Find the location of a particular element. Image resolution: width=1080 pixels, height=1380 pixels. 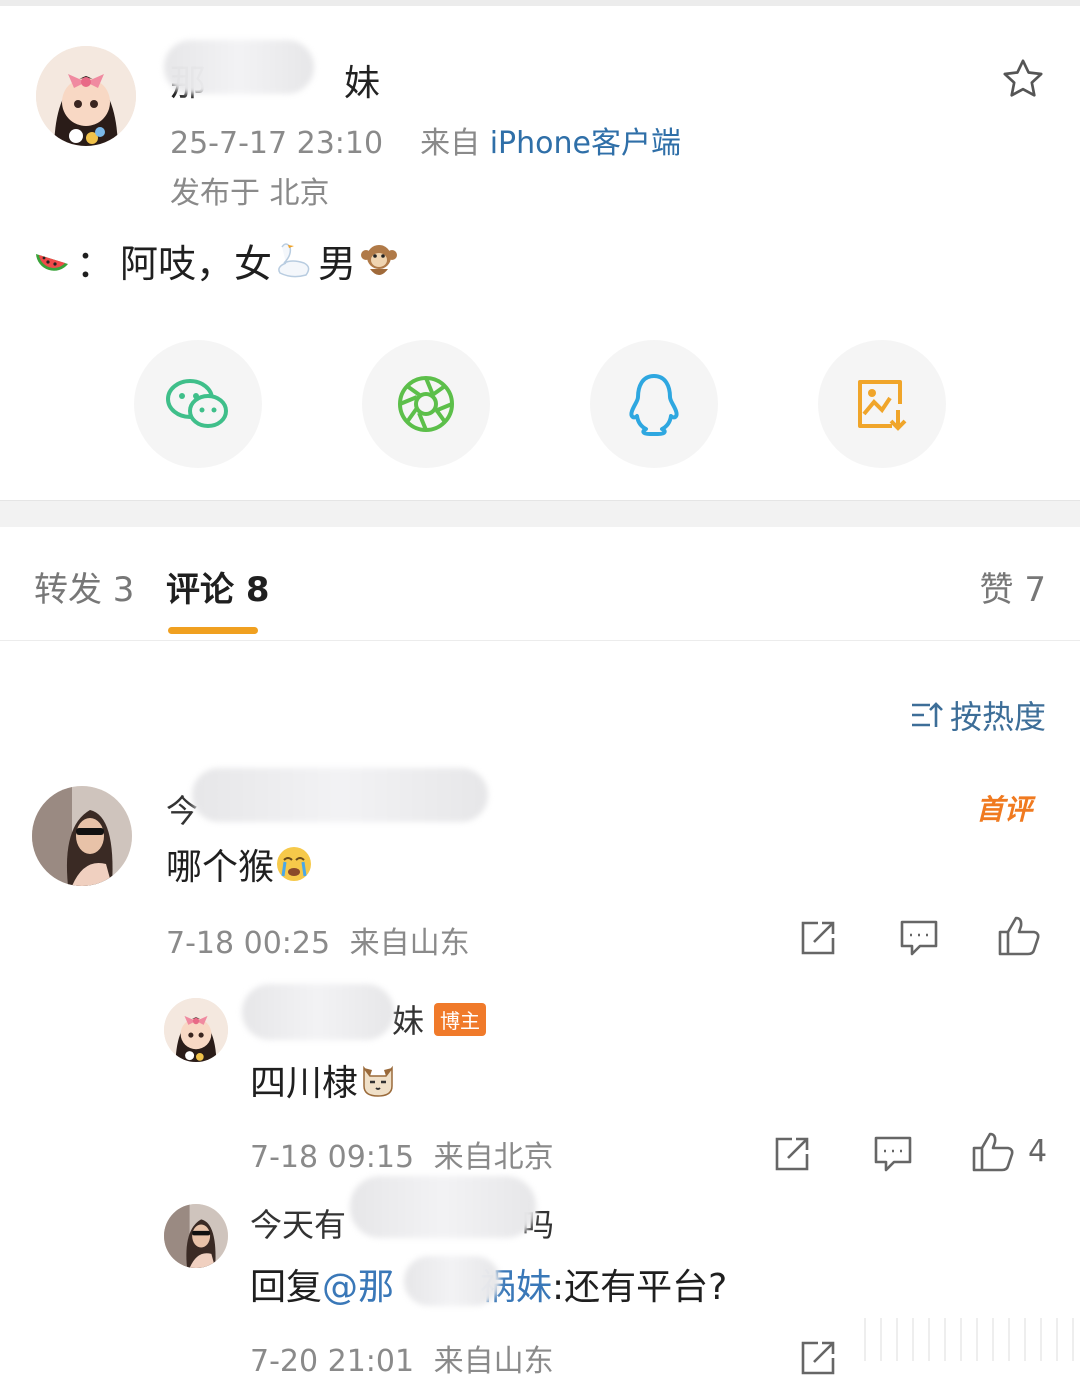

like-icon is located at coordinates (1019, 936).